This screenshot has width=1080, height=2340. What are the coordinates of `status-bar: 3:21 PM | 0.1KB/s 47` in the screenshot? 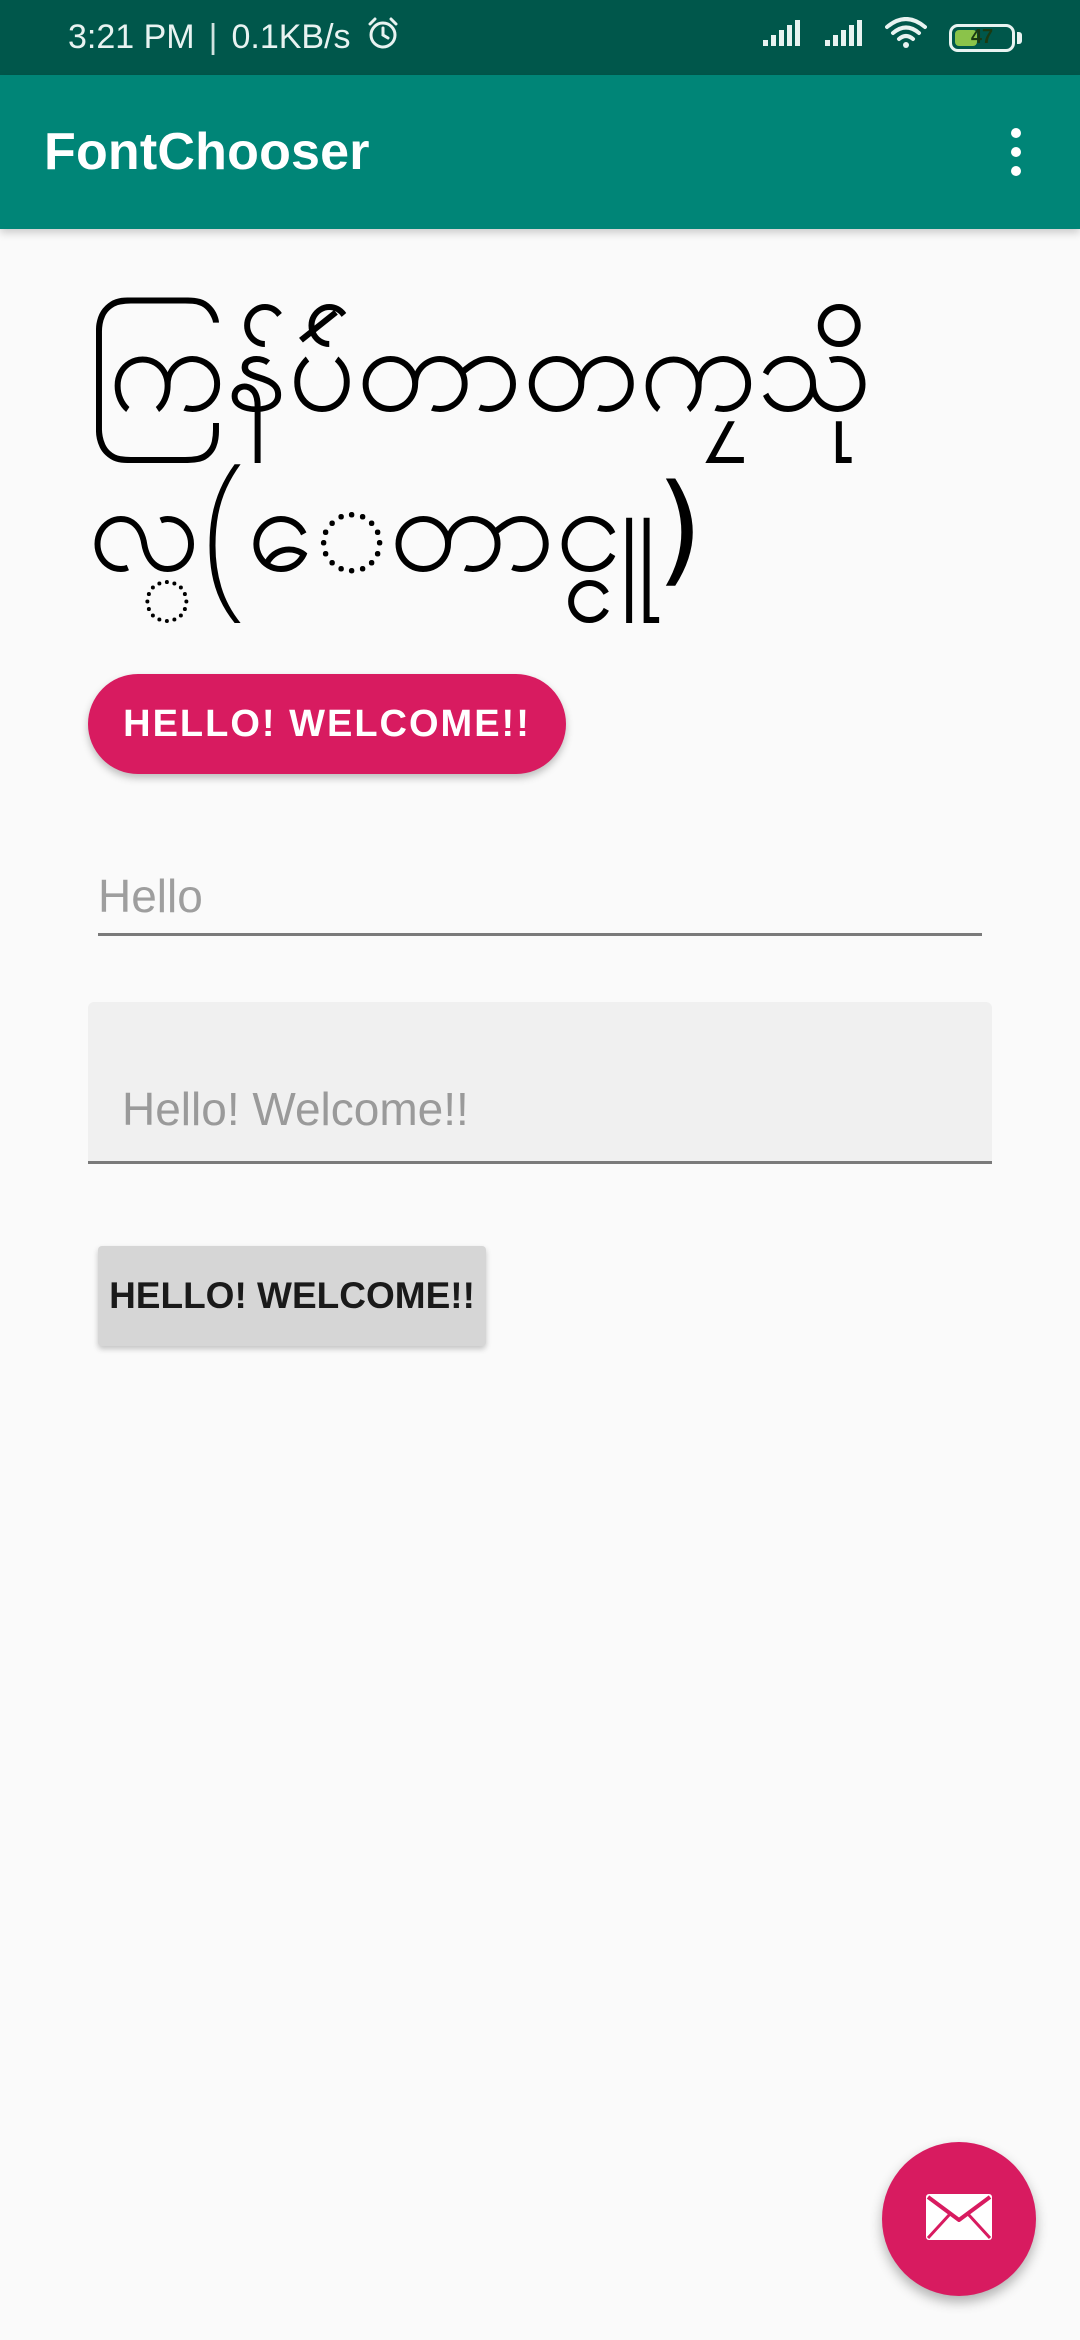 It's located at (540, 37).